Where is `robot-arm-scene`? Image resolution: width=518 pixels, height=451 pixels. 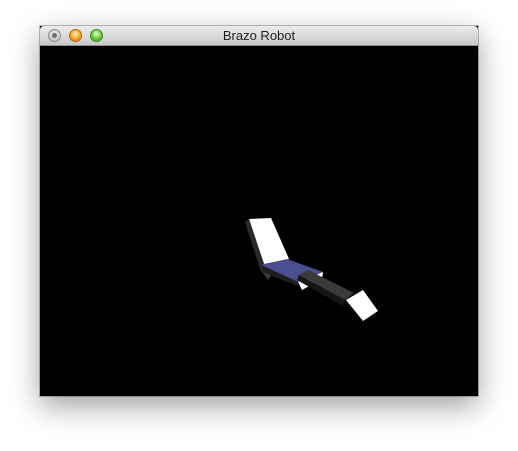
robot-arm-scene is located at coordinates (311, 269).